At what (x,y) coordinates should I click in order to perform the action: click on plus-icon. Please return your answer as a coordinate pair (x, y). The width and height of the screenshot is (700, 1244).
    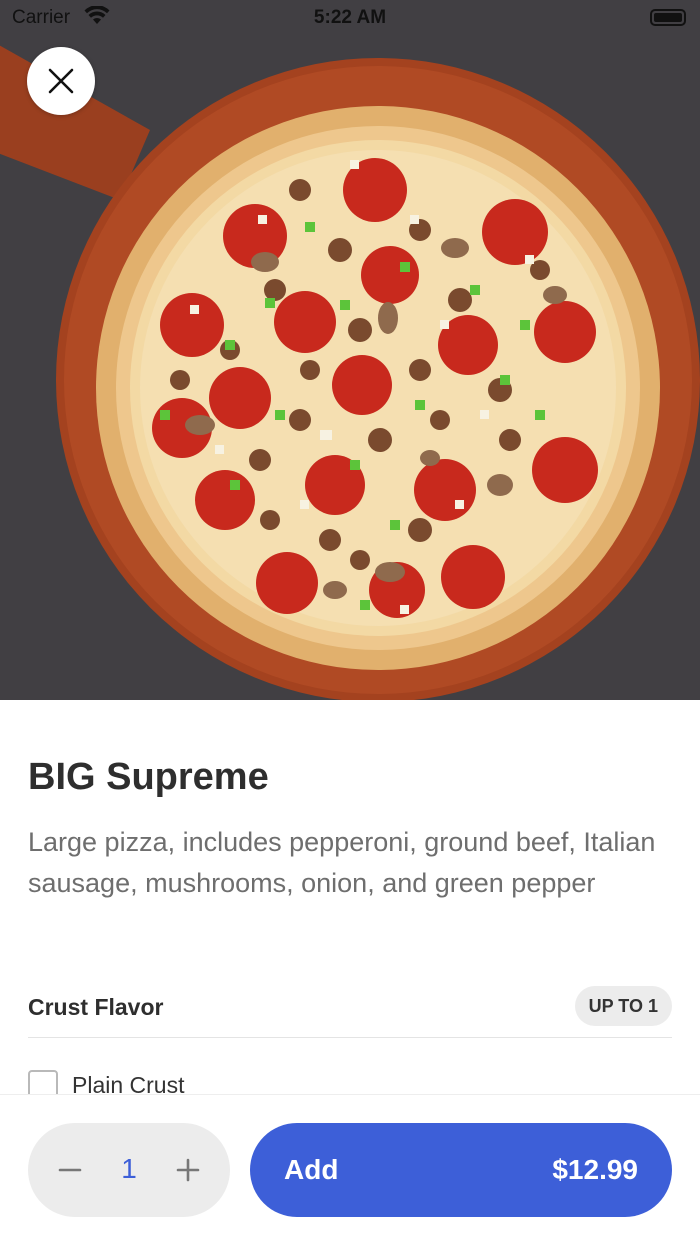
    Looking at the image, I should click on (188, 1170).